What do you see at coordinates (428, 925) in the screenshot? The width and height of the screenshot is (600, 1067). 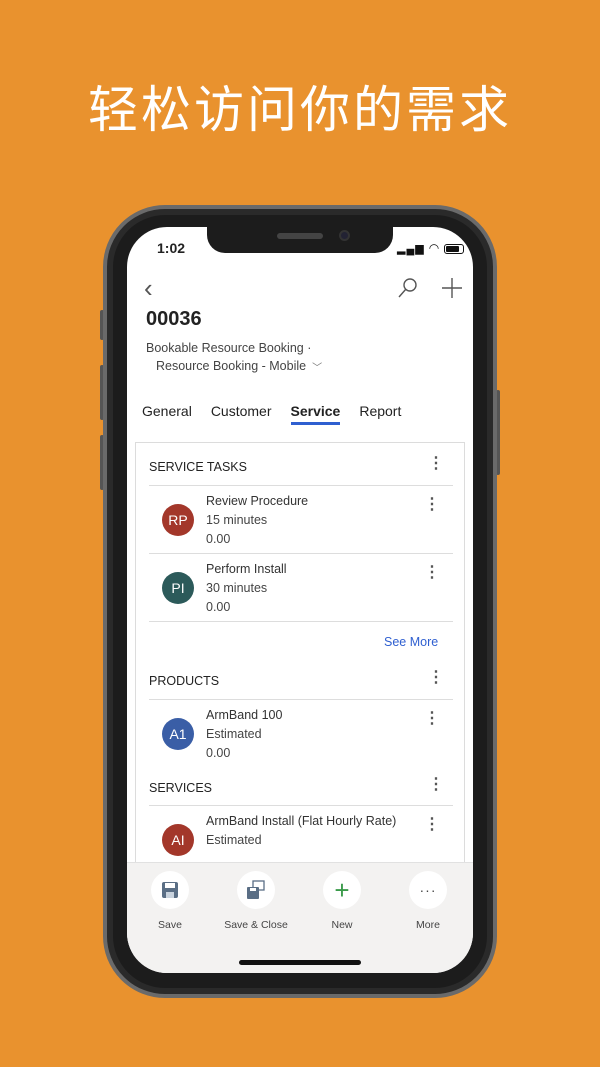 I see `more-label: More` at bounding box center [428, 925].